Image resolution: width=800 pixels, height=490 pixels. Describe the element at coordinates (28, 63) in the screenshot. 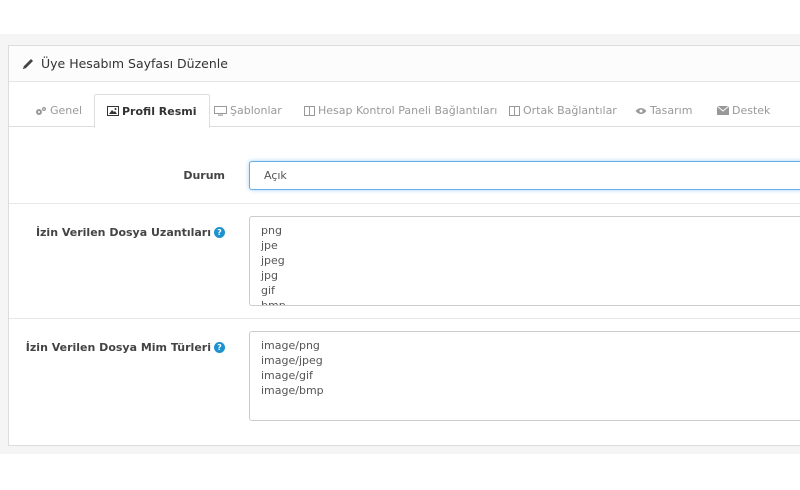

I see `pencil-icon` at that location.